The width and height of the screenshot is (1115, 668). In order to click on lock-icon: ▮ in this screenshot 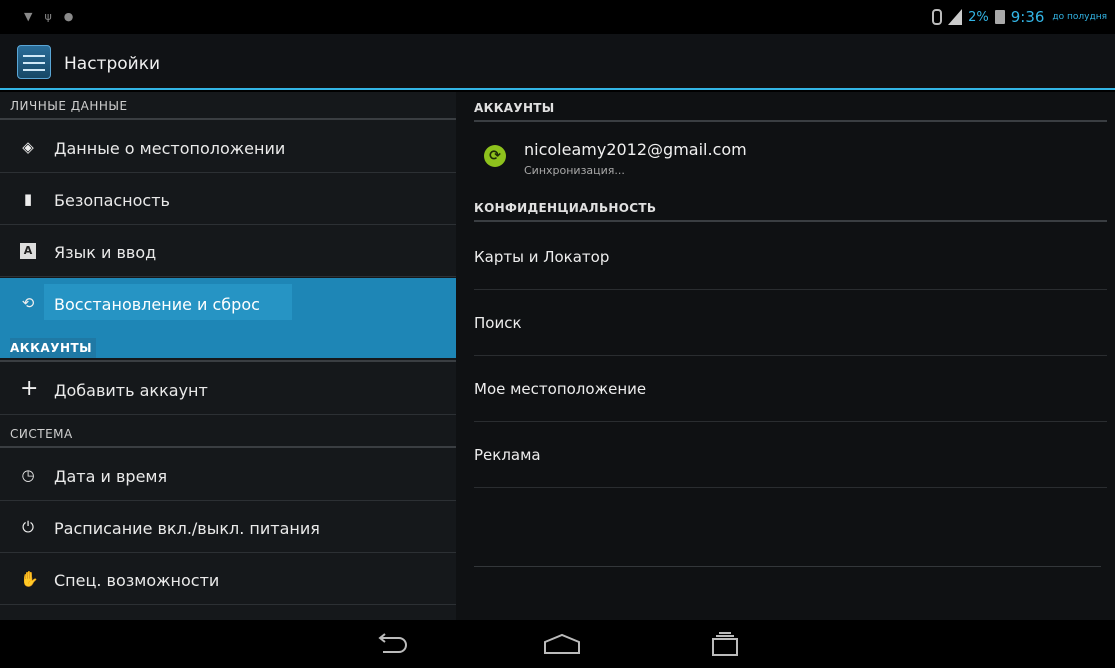, I will do `click(28, 199)`.